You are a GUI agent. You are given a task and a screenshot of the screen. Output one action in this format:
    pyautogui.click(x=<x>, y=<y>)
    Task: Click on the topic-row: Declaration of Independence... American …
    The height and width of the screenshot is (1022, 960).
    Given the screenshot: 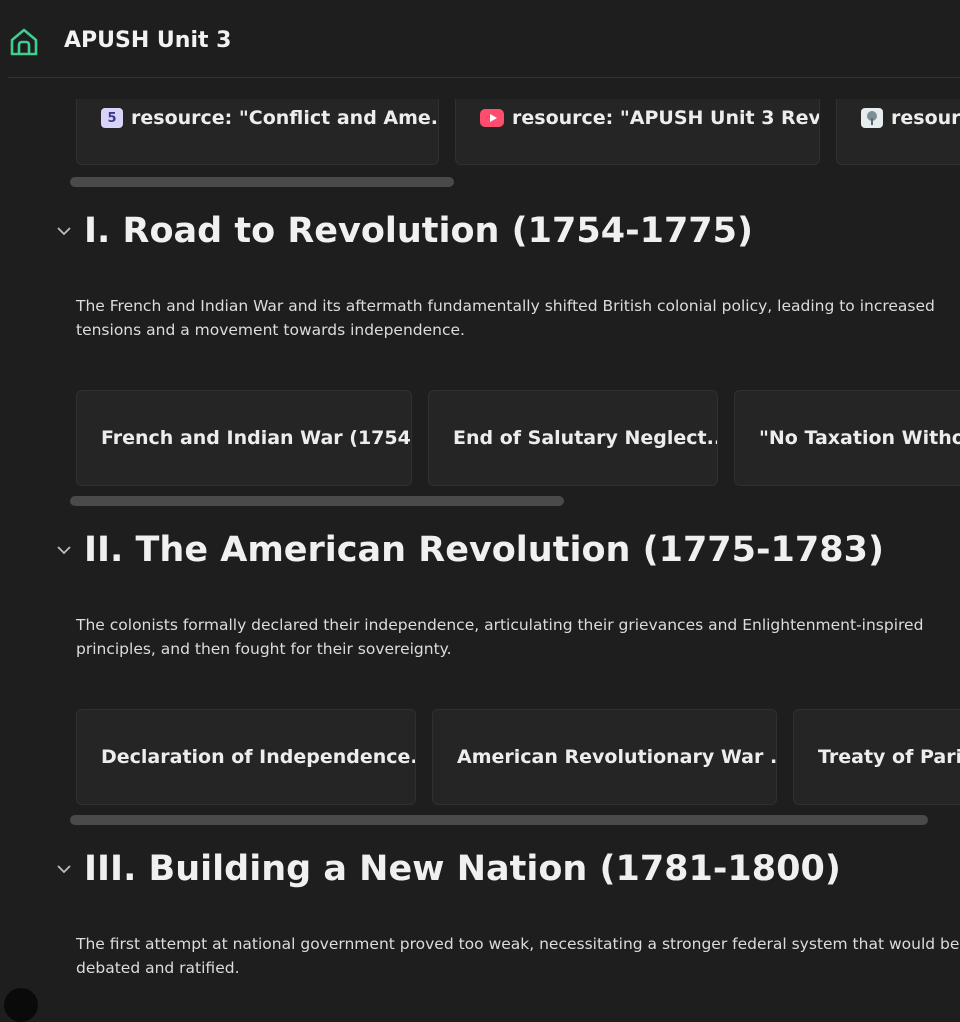 What is the action you would take?
    pyautogui.click(x=518, y=757)
    